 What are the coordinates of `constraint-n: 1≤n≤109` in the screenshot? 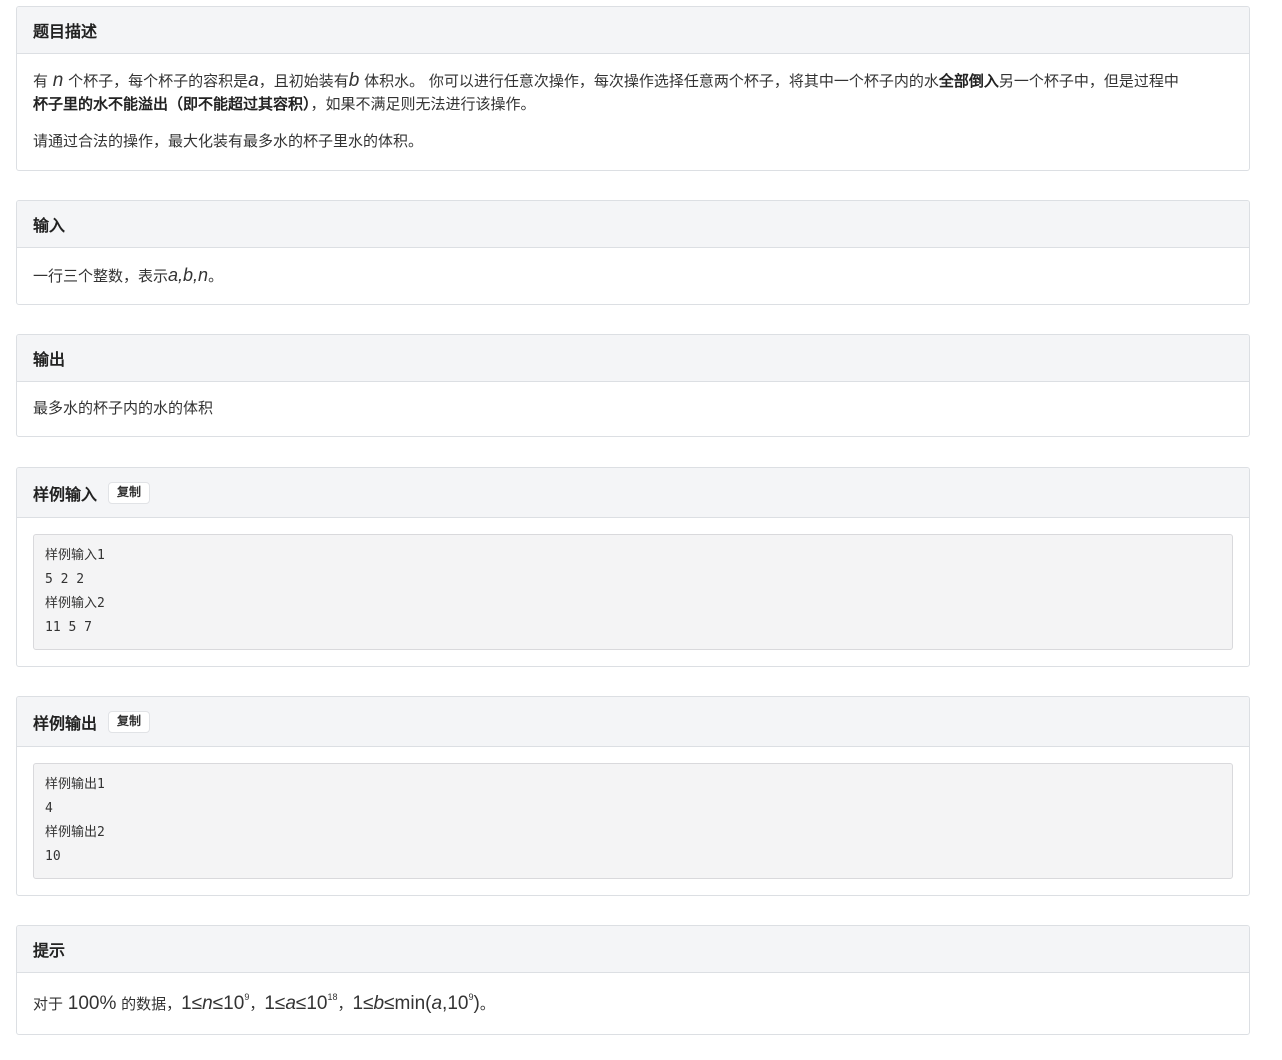 It's located at (215, 1004).